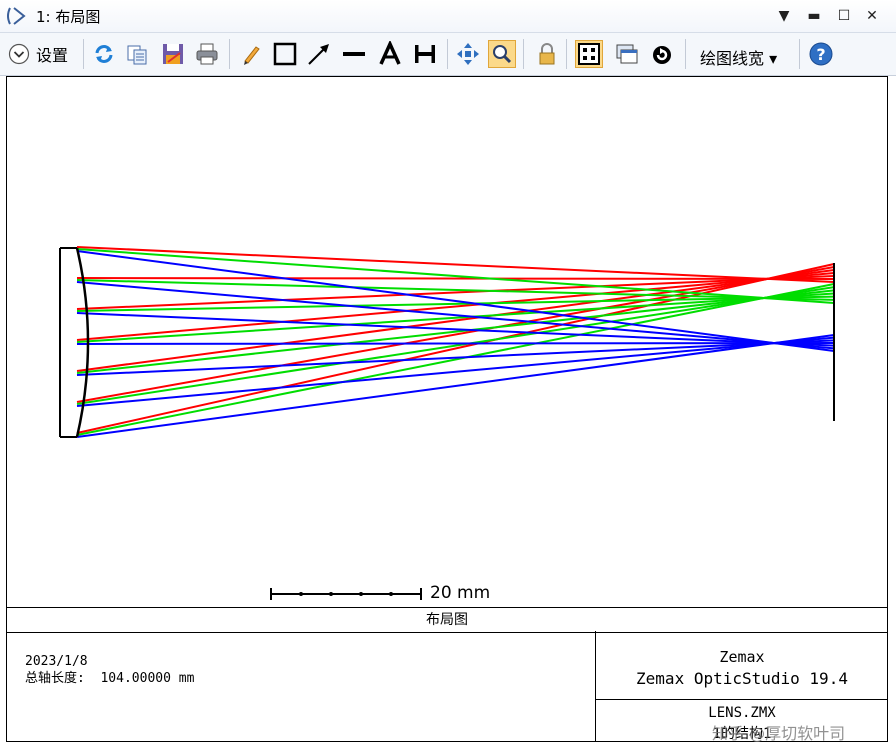  Describe the element at coordinates (738, 57) in the screenshot. I see `plot-linewidth-dropdown: 绘图线宽 ▾` at that location.